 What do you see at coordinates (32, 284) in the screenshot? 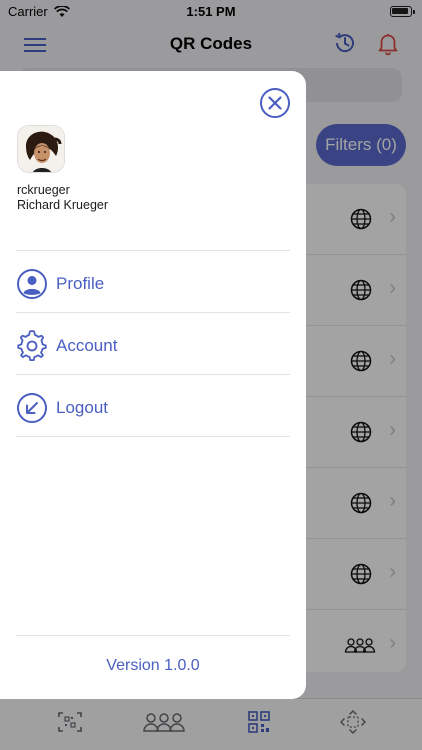
I see `profile-icon` at bounding box center [32, 284].